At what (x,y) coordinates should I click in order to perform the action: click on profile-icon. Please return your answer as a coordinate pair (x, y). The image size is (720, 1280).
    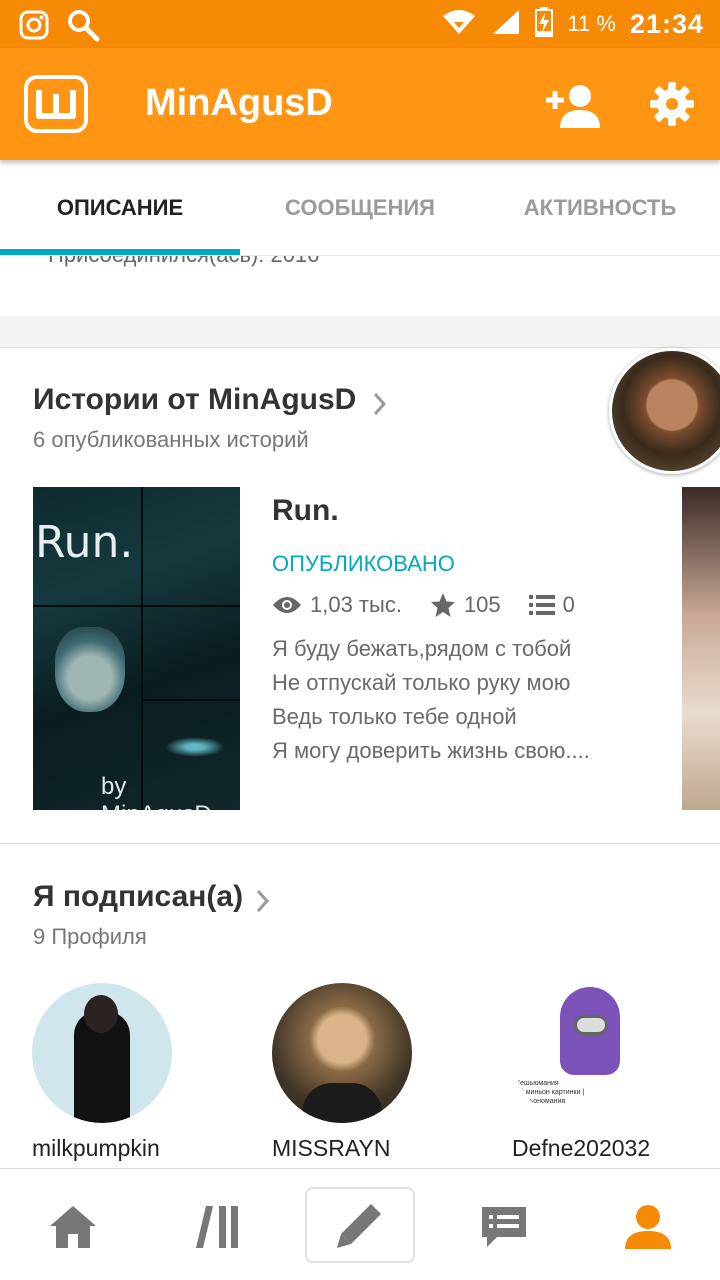
    Looking at the image, I should click on (648, 1227).